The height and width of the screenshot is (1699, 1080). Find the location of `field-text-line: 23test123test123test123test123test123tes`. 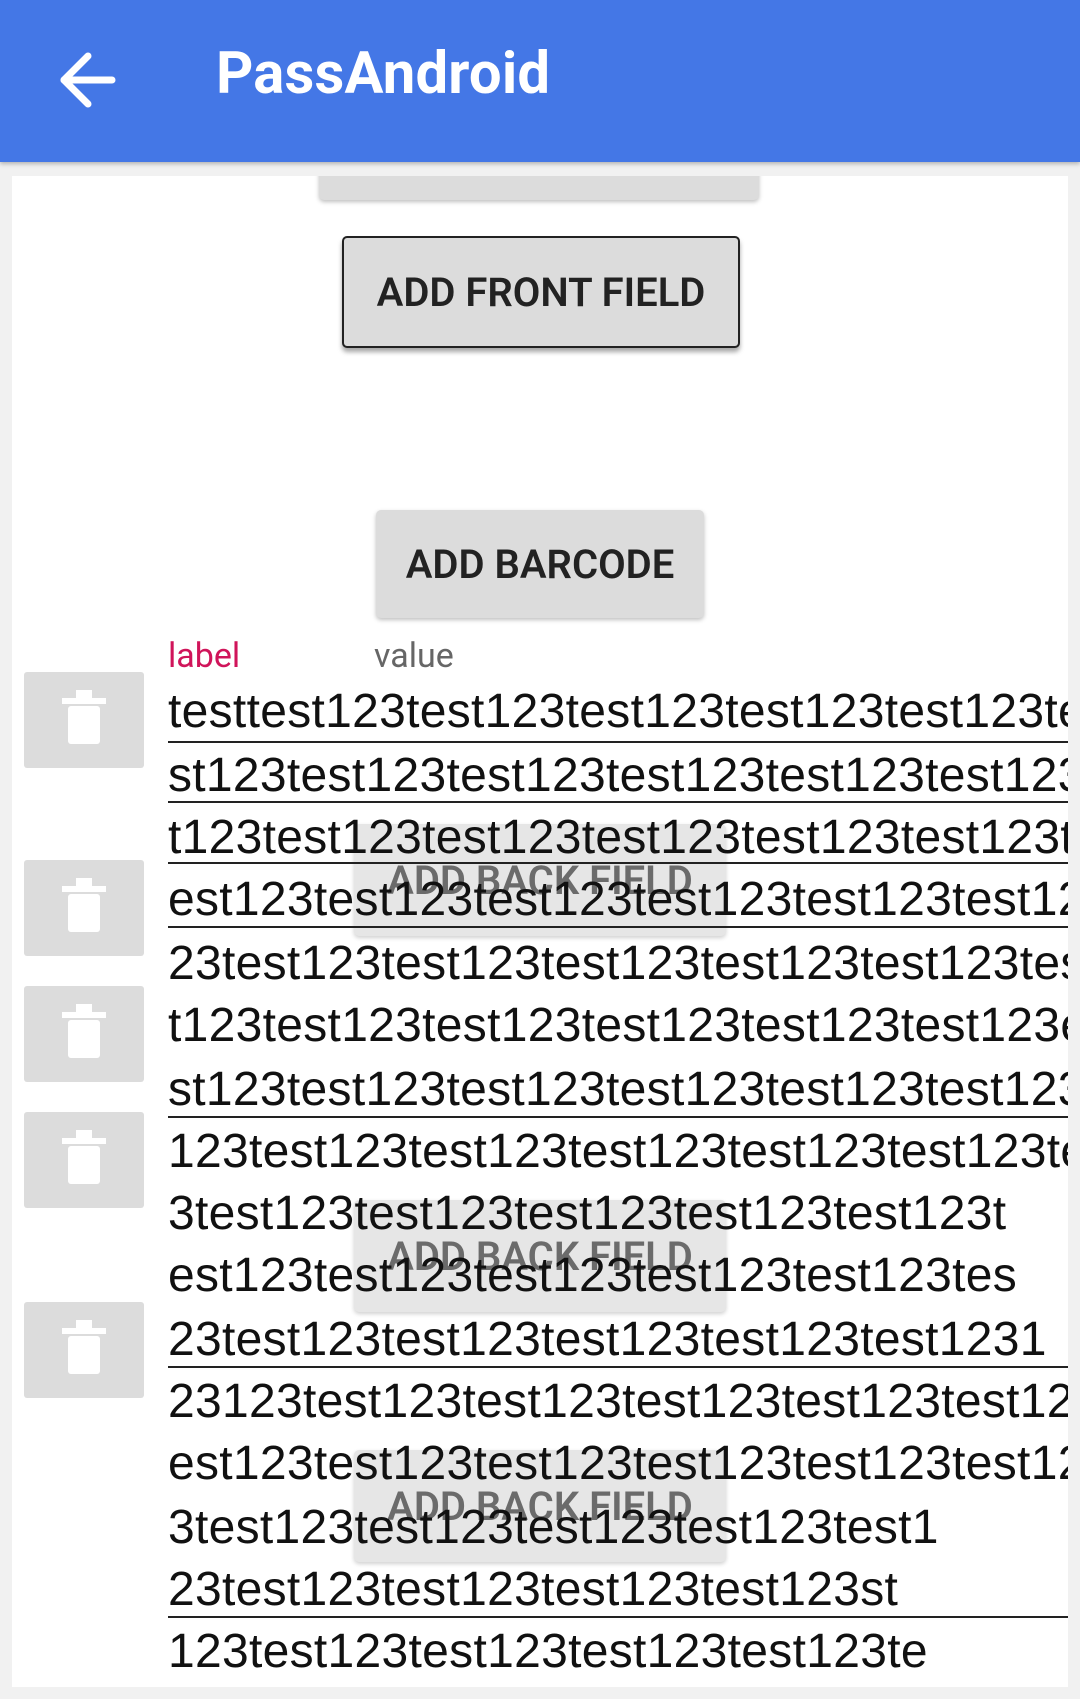

field-text-line: 23test123test123test123test123test123tes is located at coordinates (618, 964).